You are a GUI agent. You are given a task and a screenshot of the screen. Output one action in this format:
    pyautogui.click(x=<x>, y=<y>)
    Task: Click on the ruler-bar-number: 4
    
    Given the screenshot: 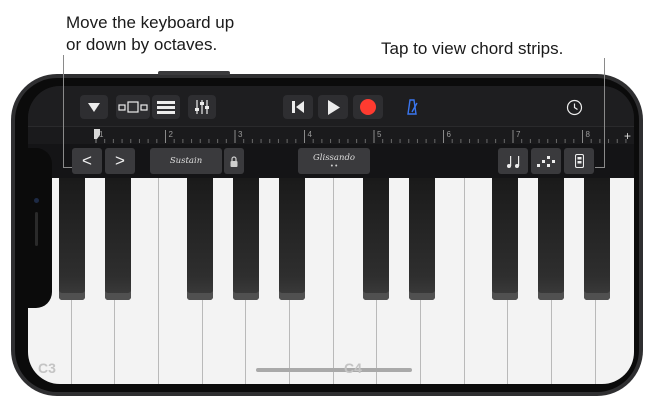 What is the action you would take?
    pyautogui.click(x=310, y=134)
    